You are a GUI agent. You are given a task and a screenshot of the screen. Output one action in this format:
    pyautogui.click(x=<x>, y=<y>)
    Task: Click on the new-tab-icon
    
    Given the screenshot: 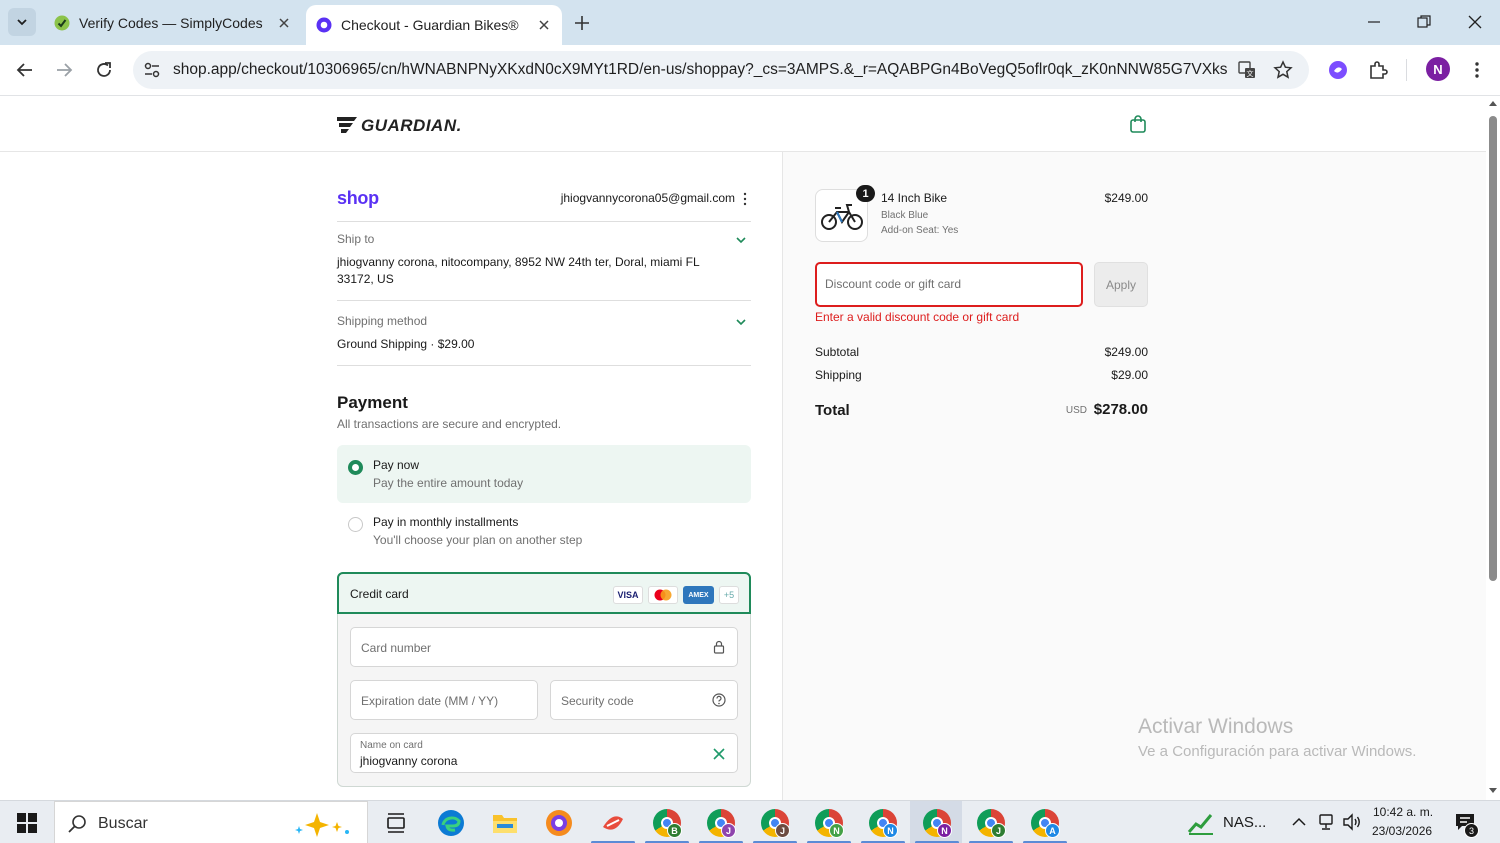 What is the action you would take?
    pyautogui.click(x=582, y=23)
    